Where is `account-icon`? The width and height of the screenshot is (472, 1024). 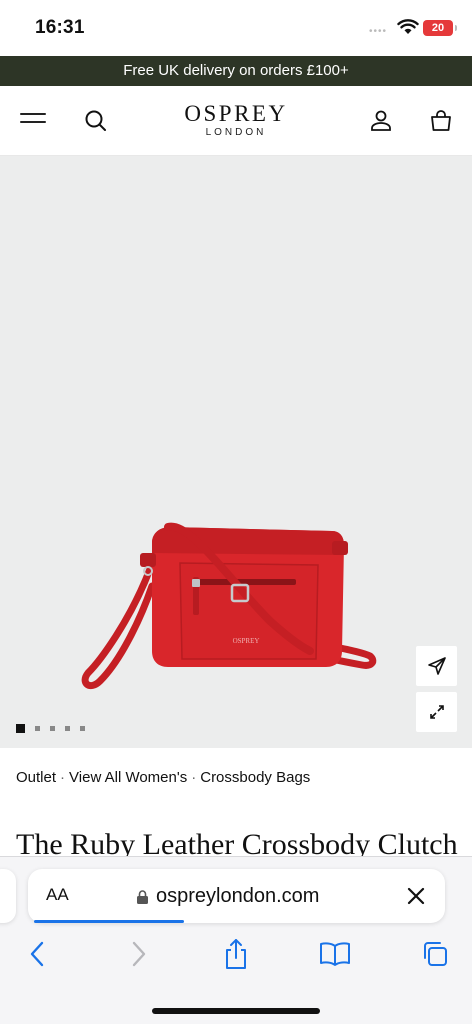 account-icon is located at coordinates (381, 121).